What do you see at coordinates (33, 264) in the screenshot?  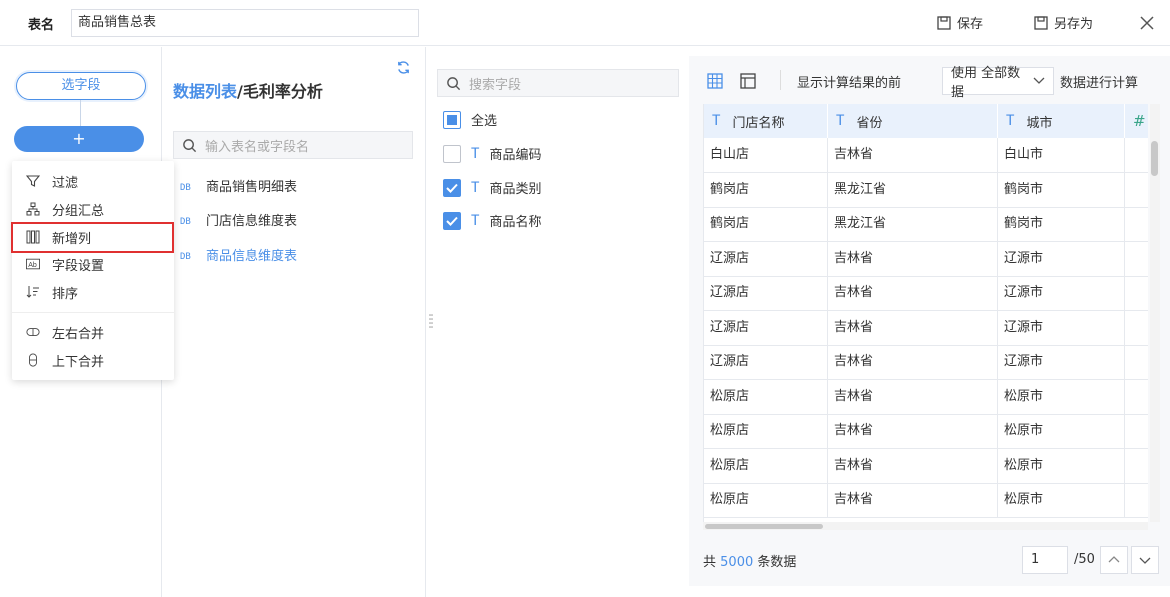 I see `field-settings-icon: Ab` at bounding box center [33, 264].